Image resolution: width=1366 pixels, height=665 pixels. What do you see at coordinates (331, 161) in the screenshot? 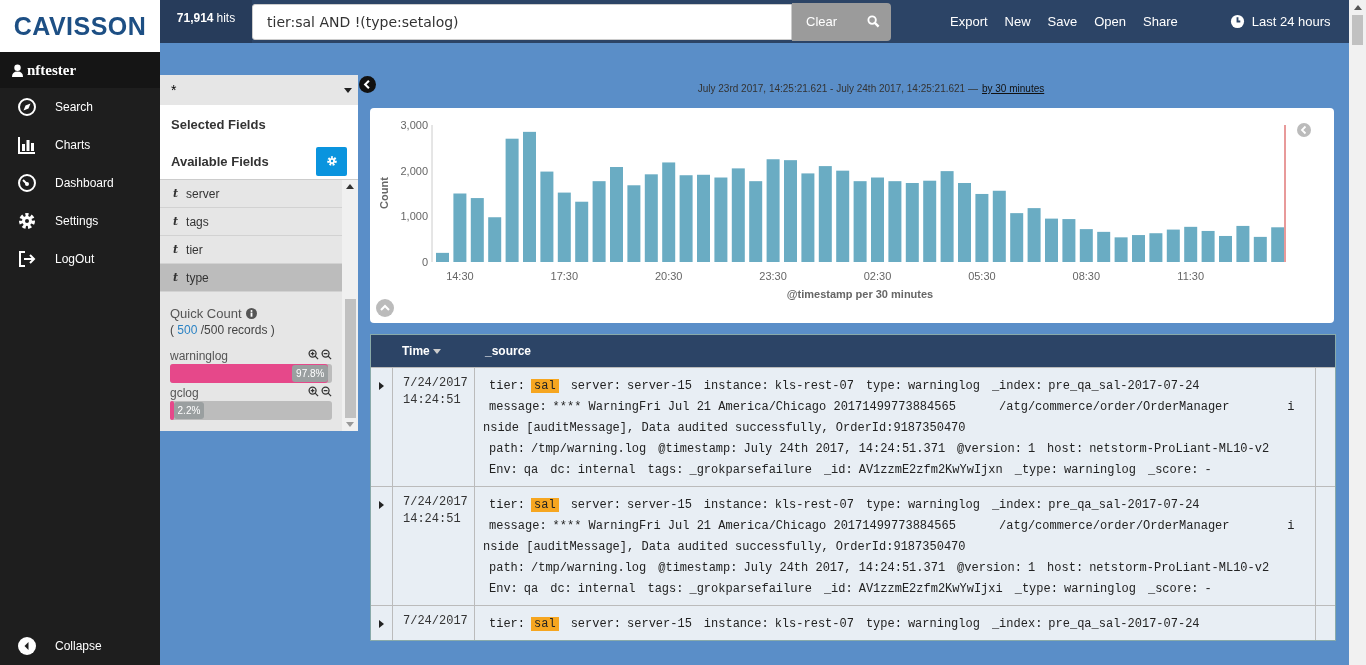
I see `settings-button` at bounding box center [331, 161].